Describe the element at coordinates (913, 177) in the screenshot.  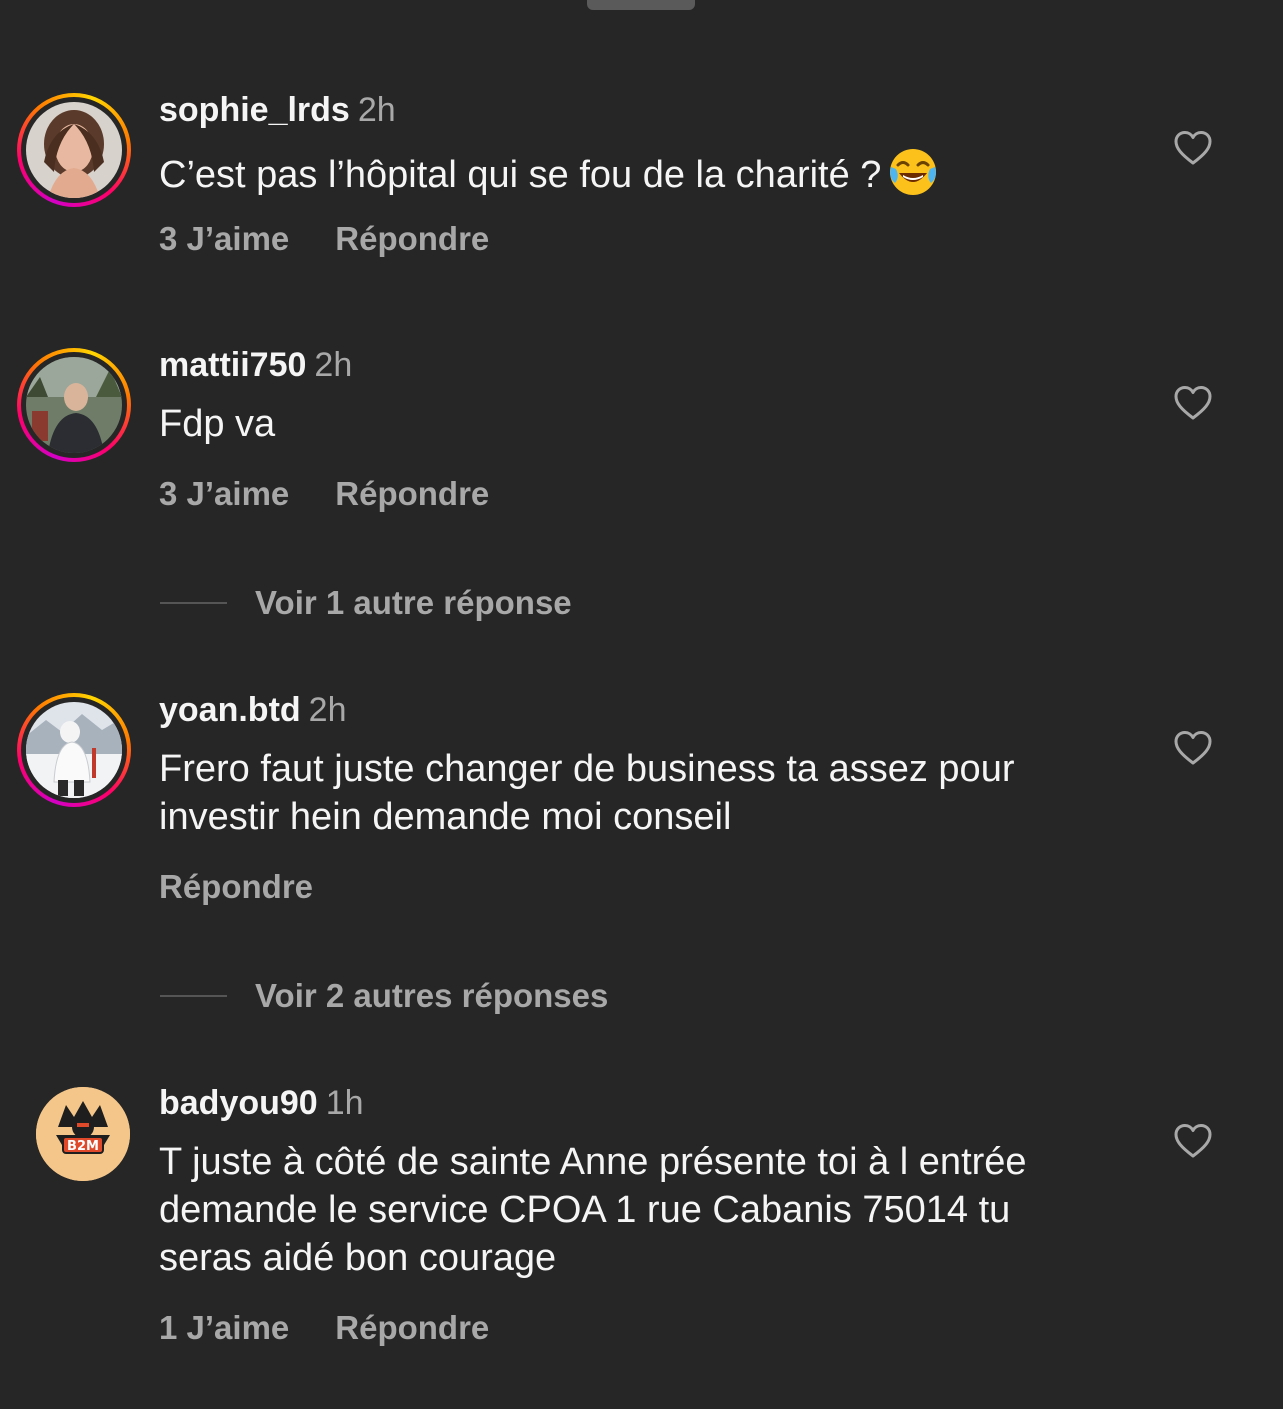
I see `face-with-tears-of-joy-icon` at that location.